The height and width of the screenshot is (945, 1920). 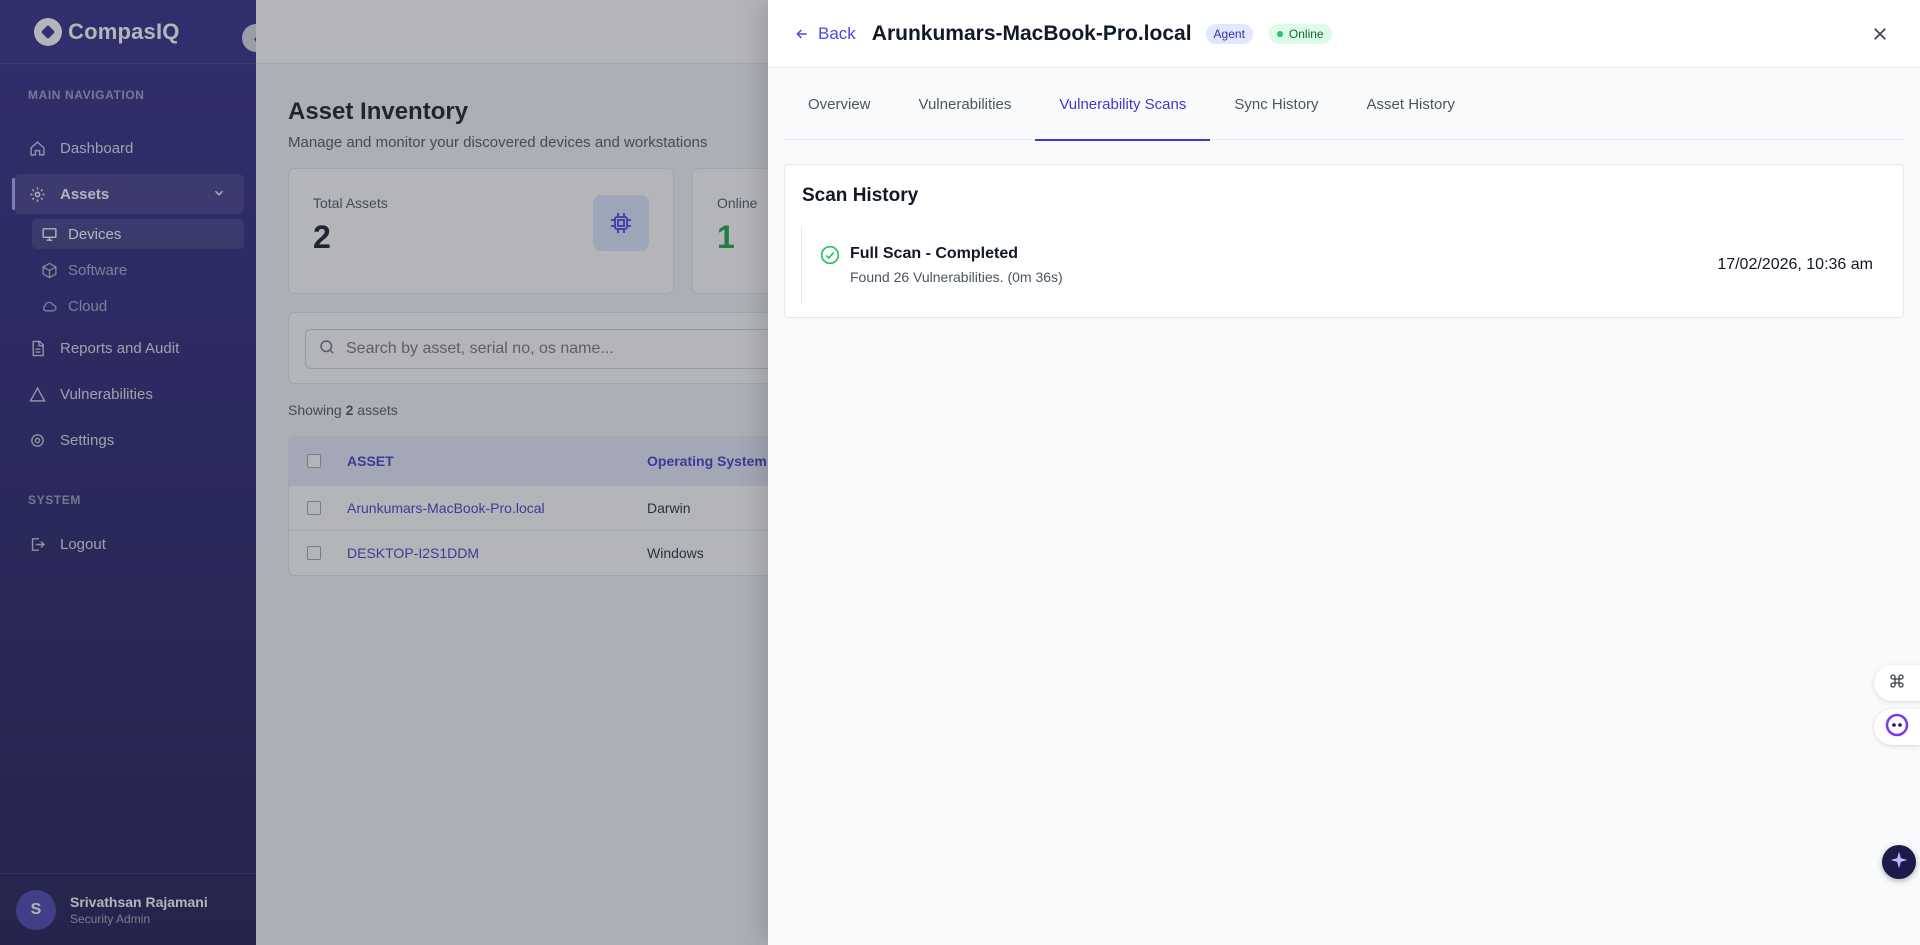 I want to click on sparkle-icon, so click(x=1899, y=862).